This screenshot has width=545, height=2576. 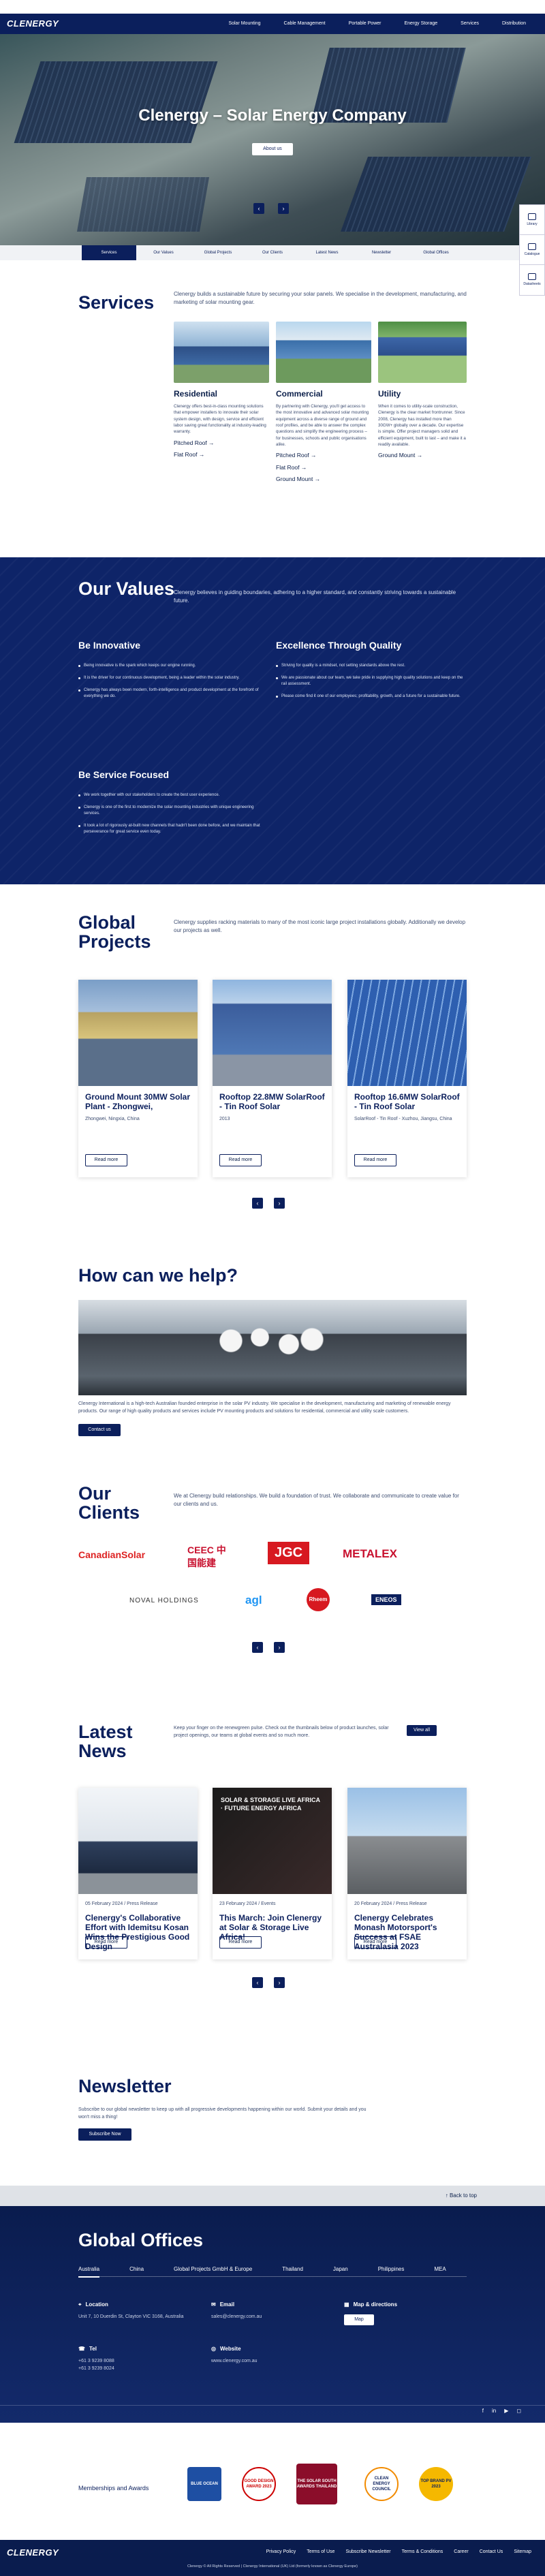 What do you see at coordinates (323, 455) in the screenshot?
I see `commercial-pitched-roof-link: Pitched Roof →` at bounding box center [323, 455].